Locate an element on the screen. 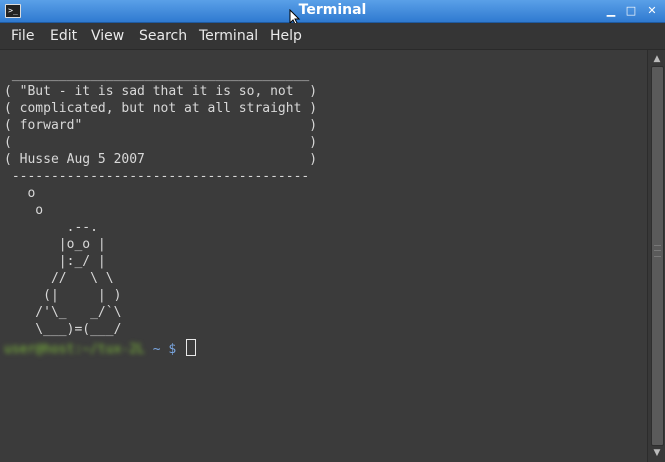  menu-search: Search is located at coordinates (163, 36).